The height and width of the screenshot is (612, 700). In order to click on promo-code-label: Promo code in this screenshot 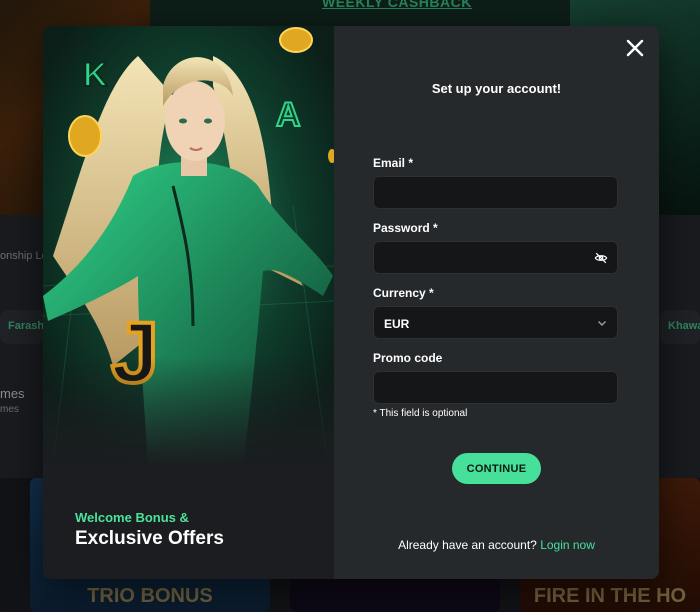, I will do `click(408, 358)`.